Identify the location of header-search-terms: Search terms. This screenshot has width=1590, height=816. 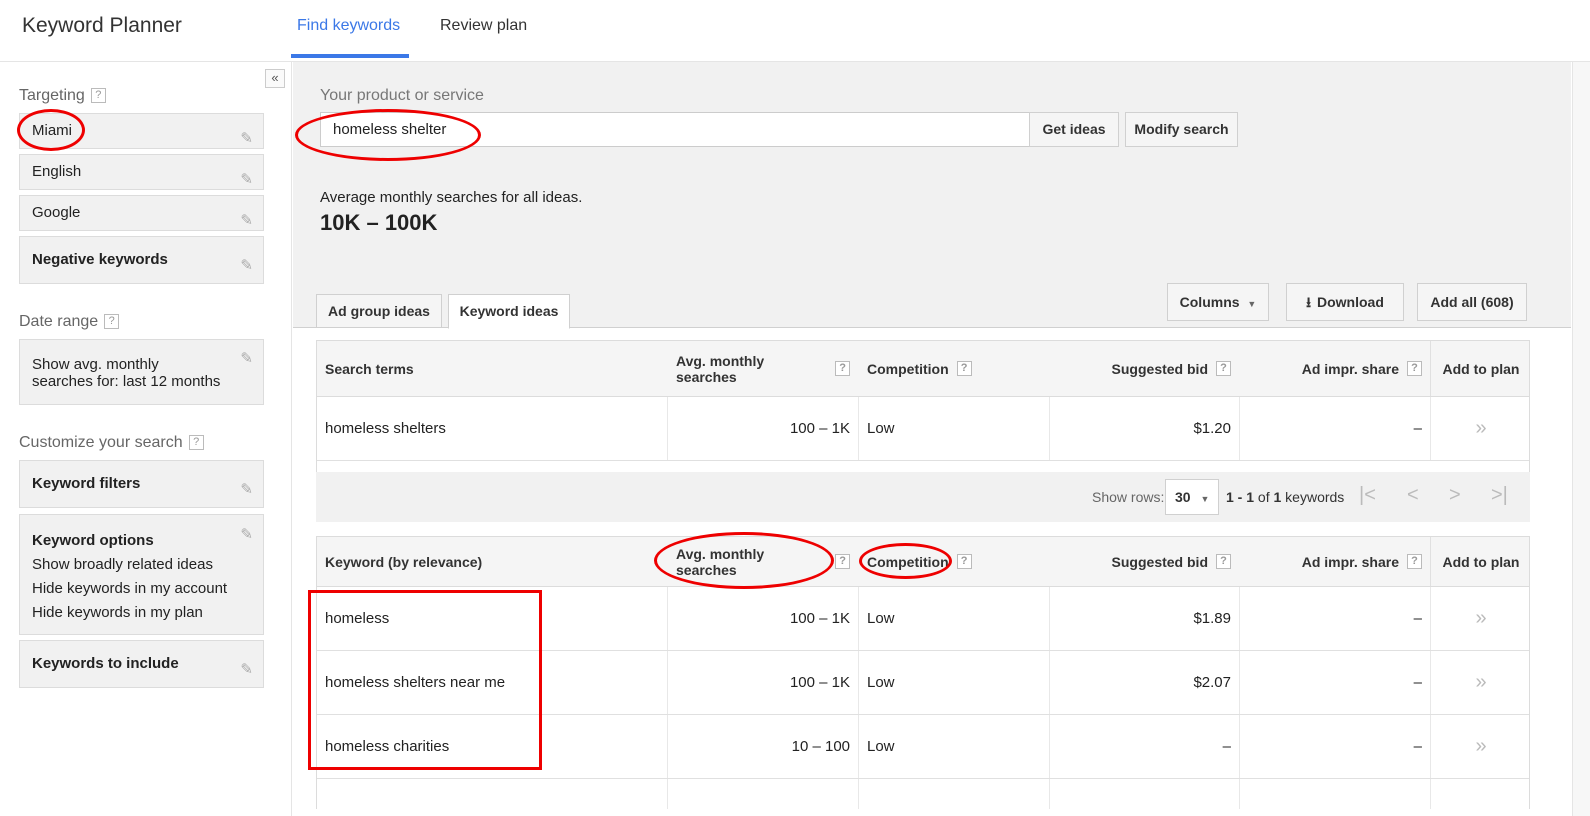
(492, 368).